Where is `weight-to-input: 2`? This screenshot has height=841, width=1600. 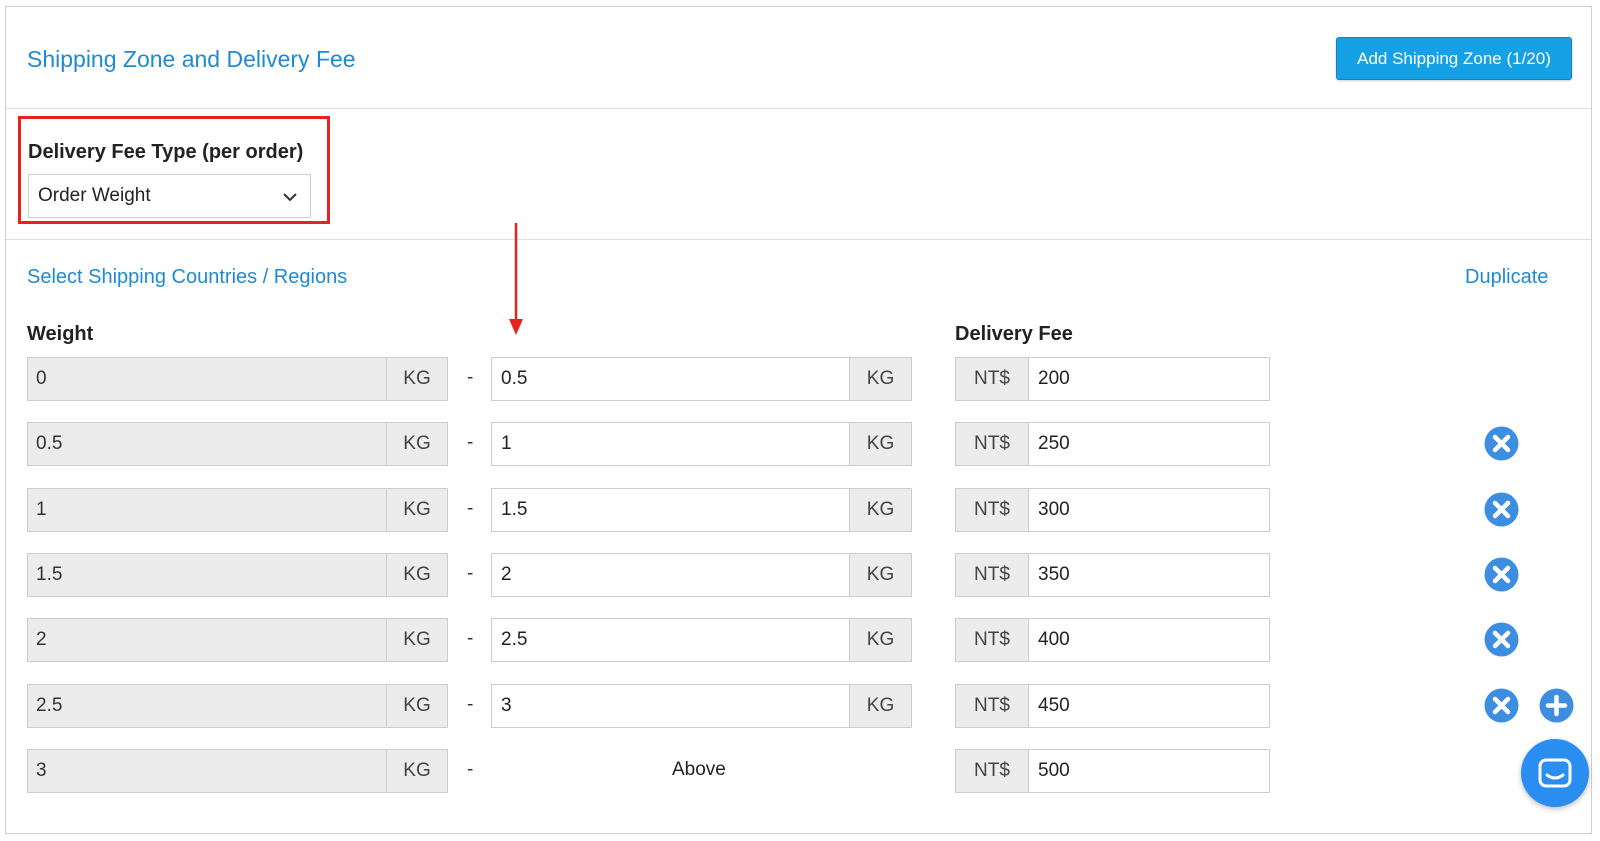 weight-to-input: 2 is located at coordinates (670, 575).